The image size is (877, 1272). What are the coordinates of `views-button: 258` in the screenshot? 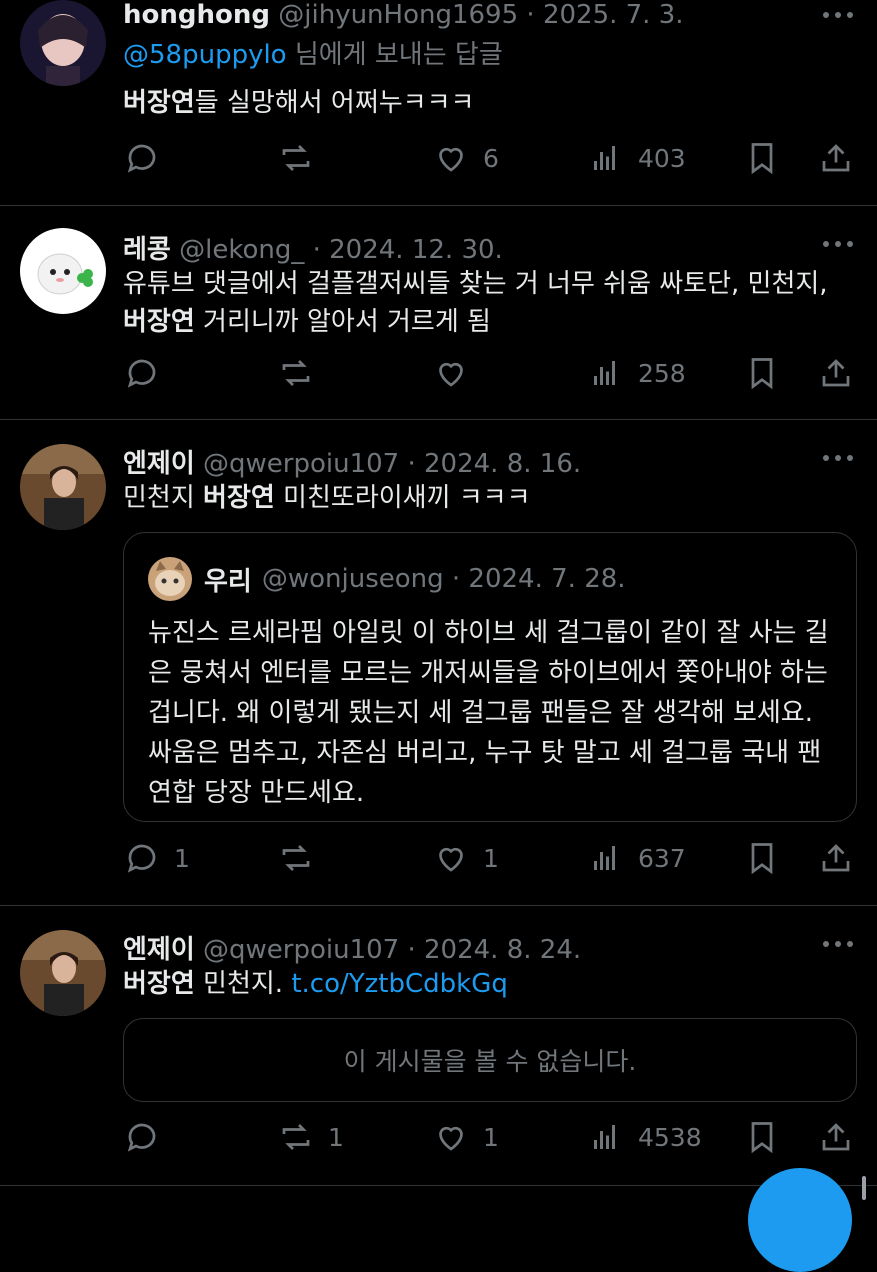 It's located at (637, 373).